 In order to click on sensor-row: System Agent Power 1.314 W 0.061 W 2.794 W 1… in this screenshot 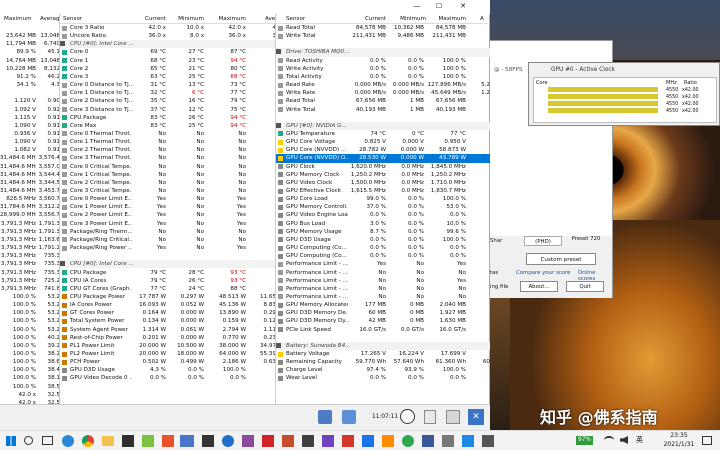, I will do `click(167, 330)`.